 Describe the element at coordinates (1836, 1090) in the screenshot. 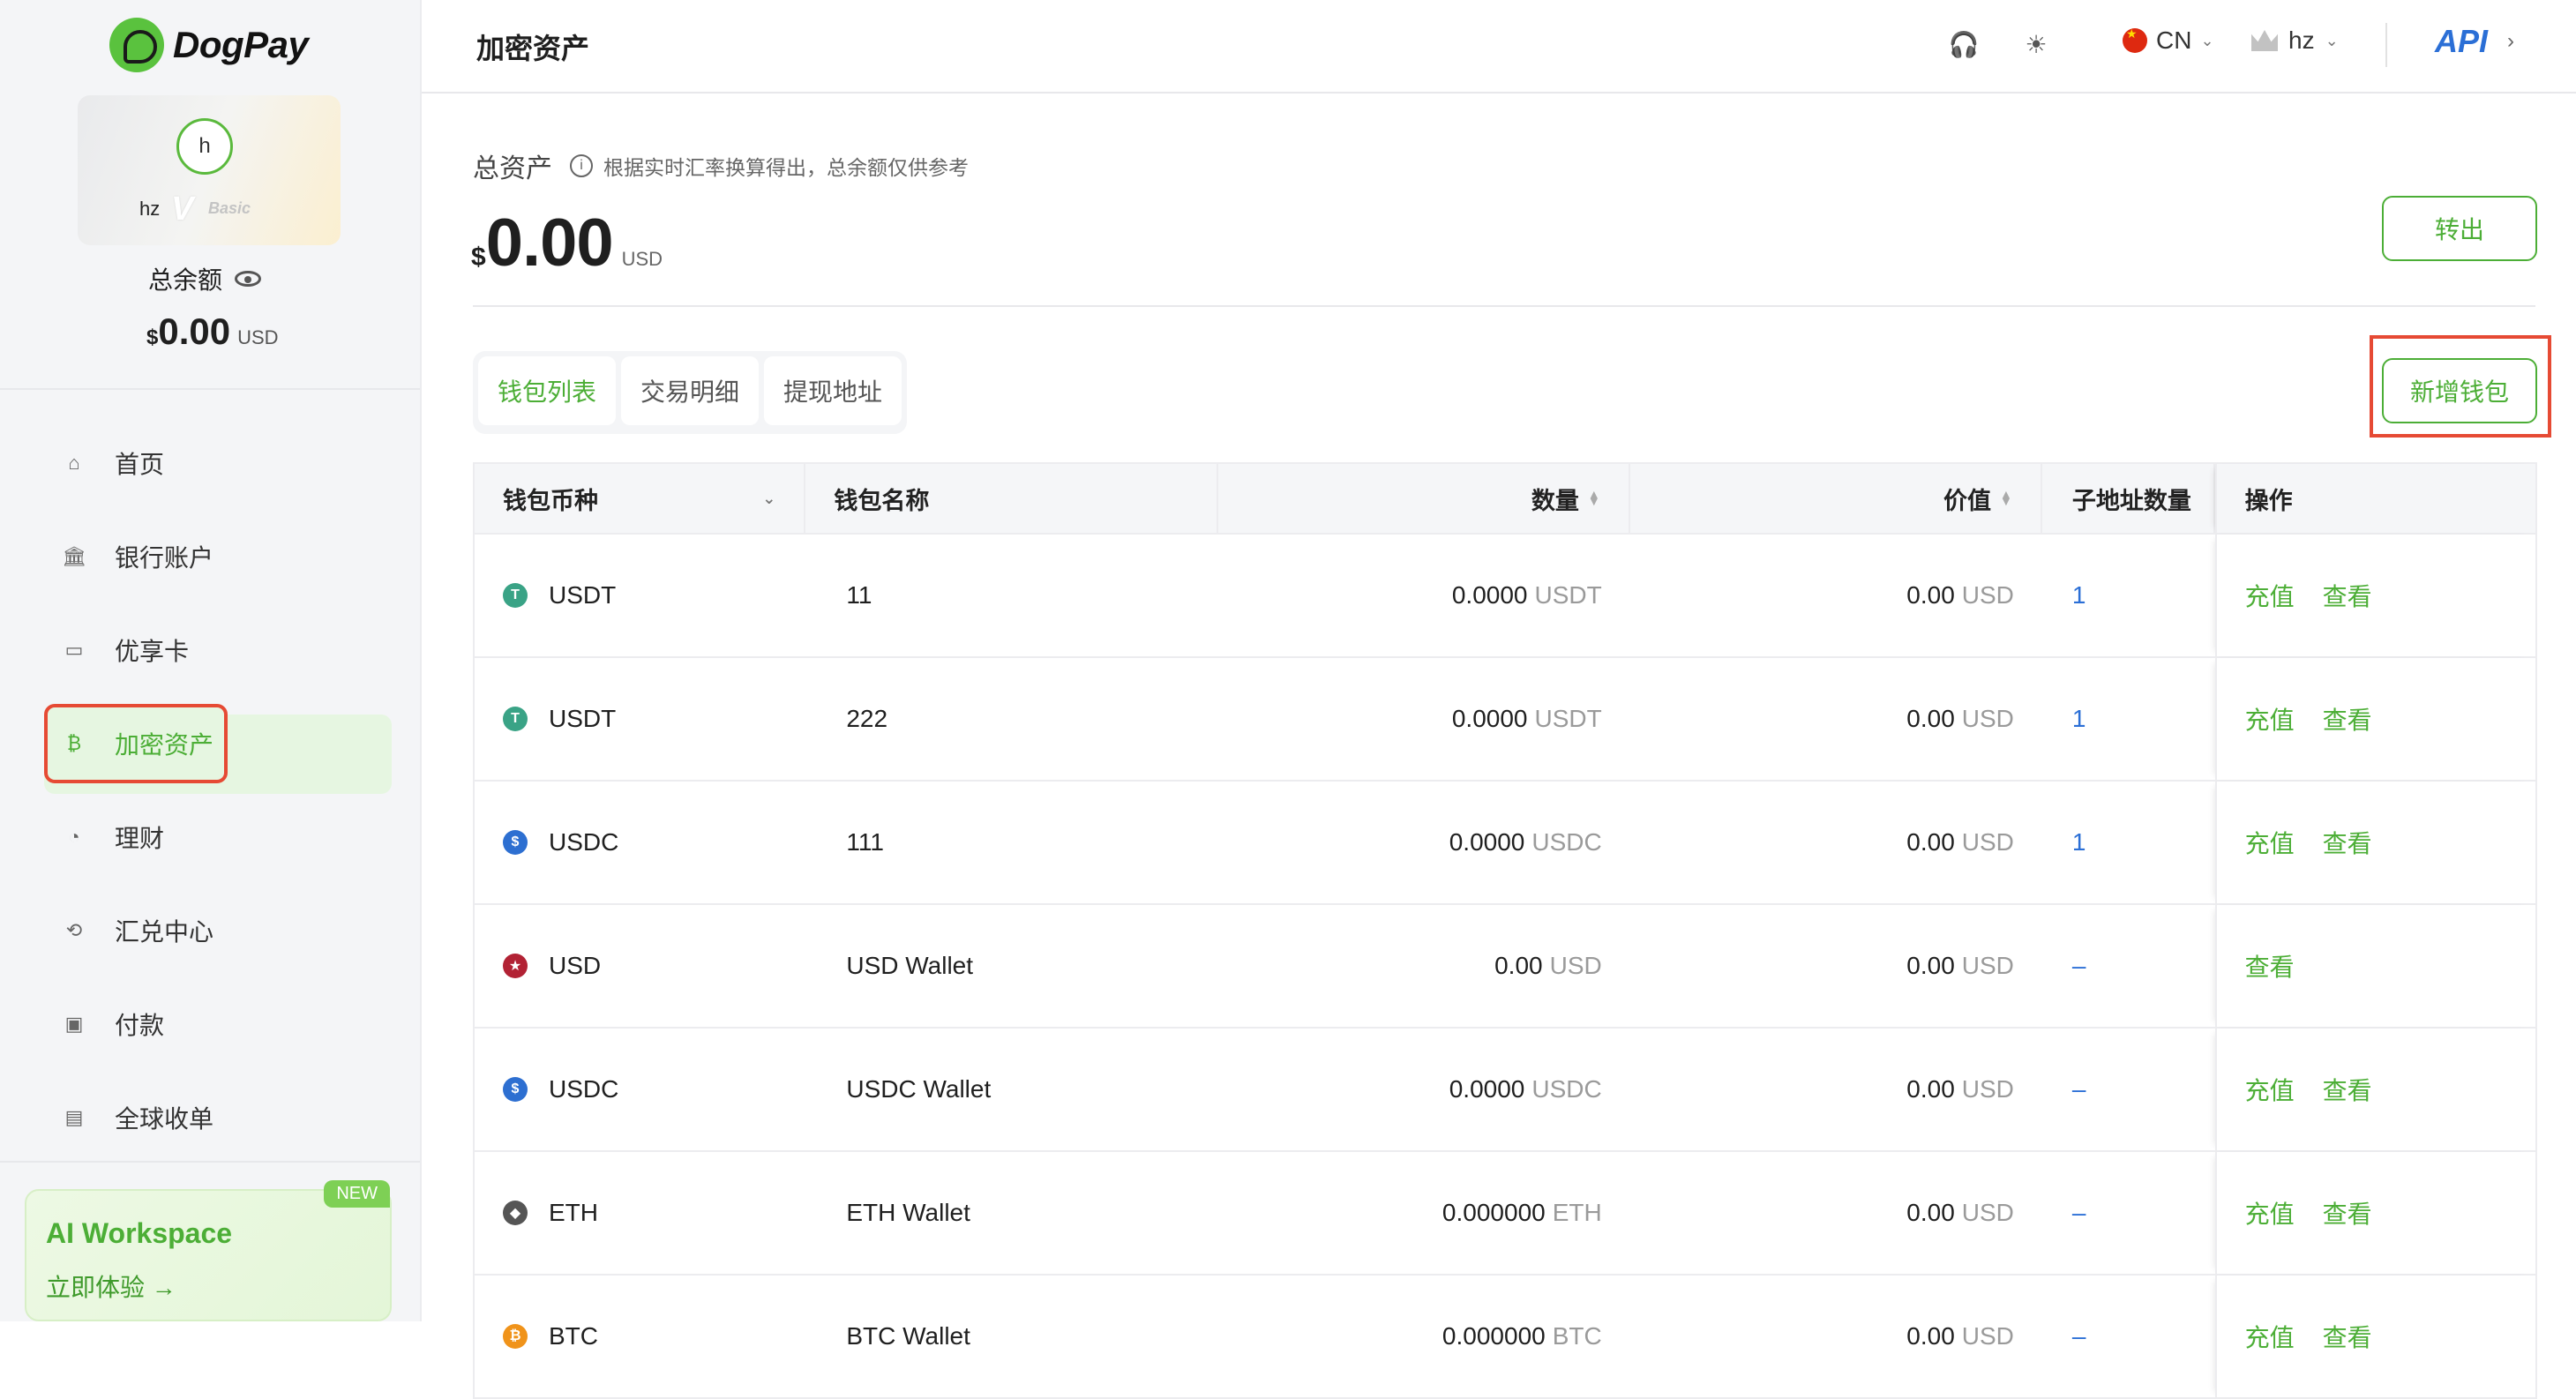

I see `cell-value: 0.00 USD` at that location.